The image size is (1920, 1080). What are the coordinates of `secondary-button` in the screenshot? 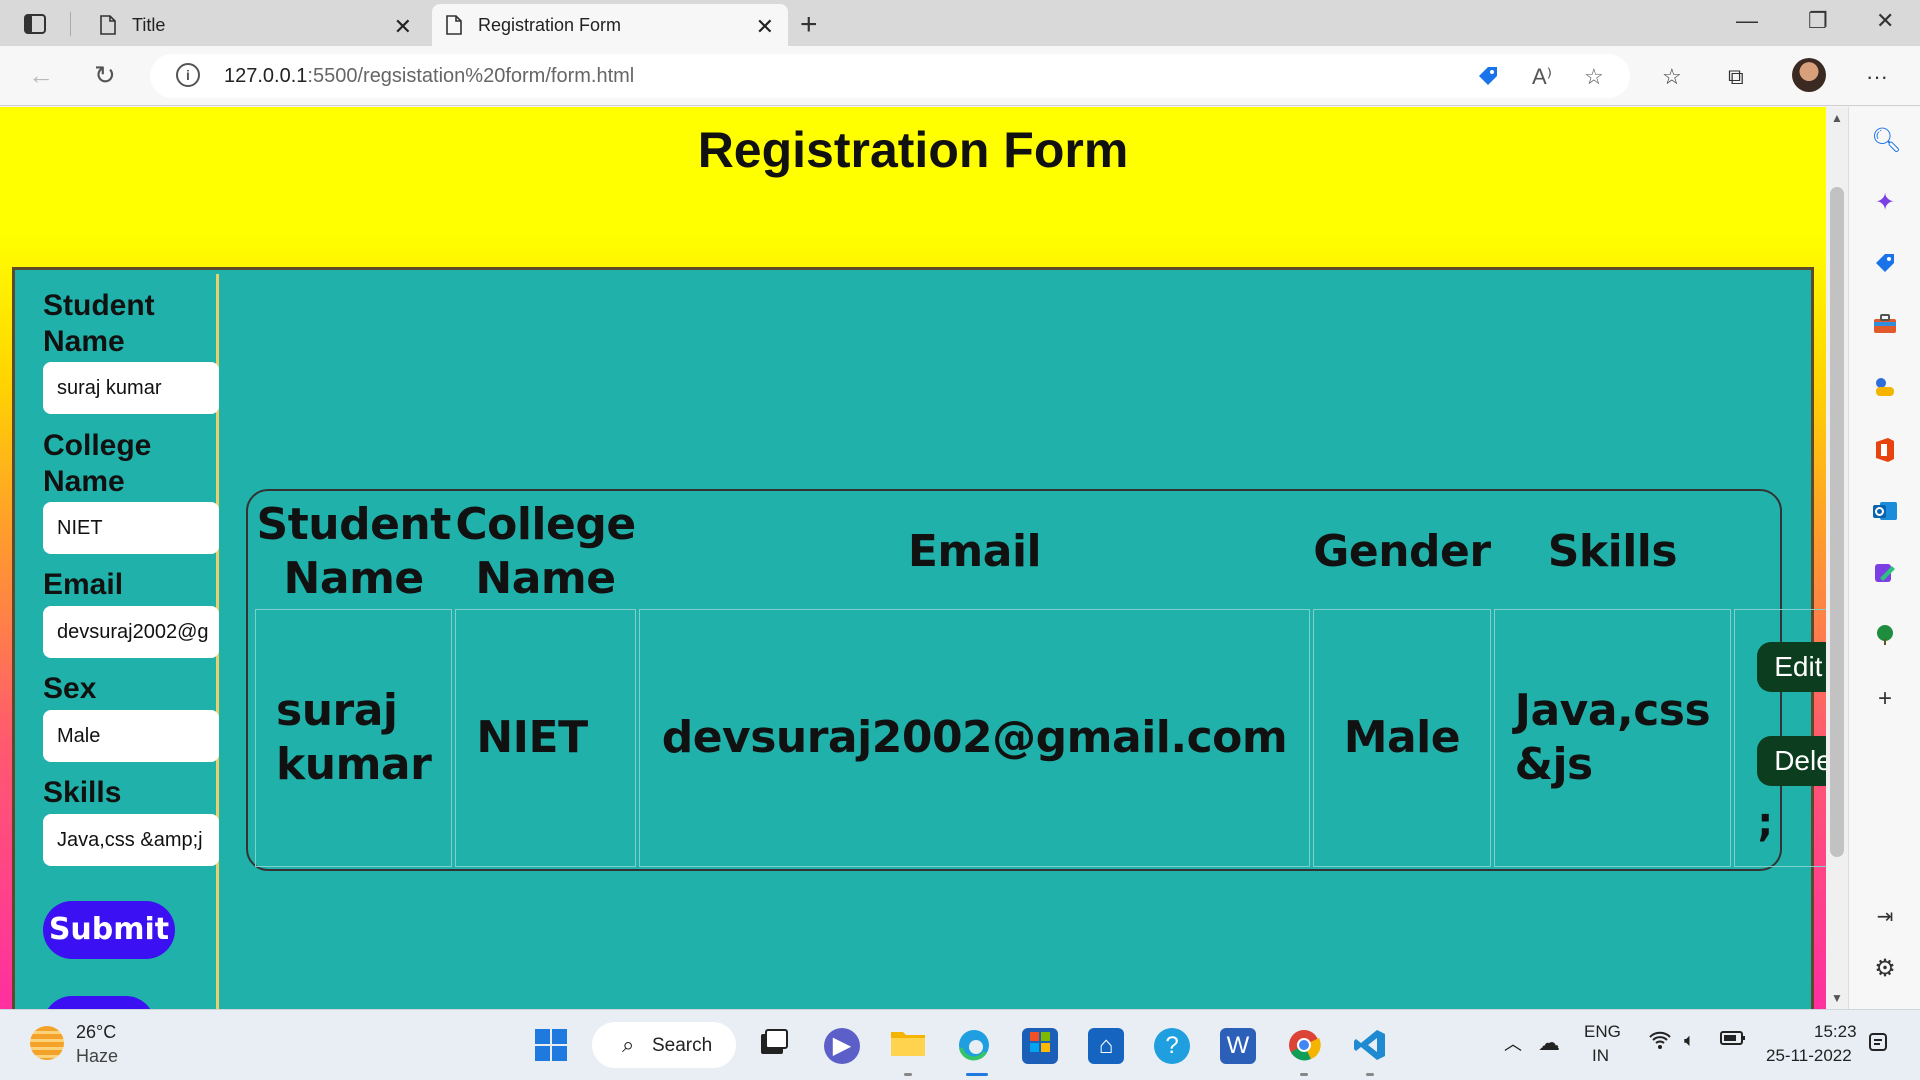 It's located at (99, 1002).